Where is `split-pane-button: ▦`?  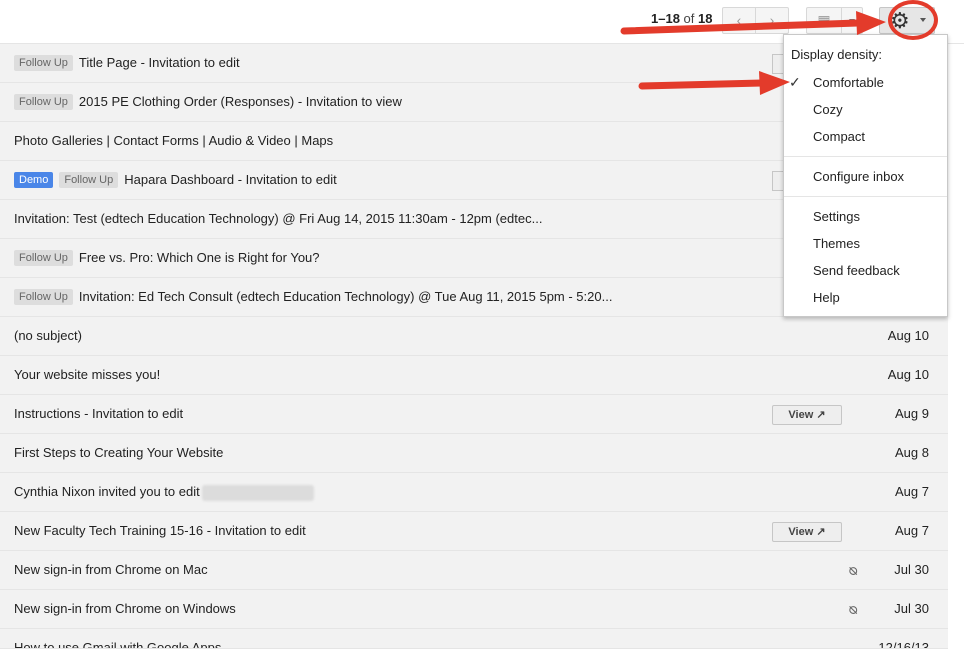 split-pane-button: ▦ is located at coordinates (824, 20).